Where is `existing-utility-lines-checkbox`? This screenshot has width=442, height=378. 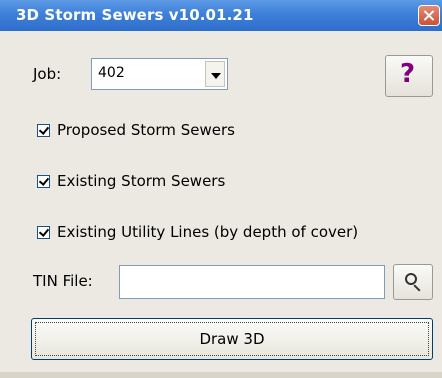
existing-utility-lines-checkbox is located at coordinates (43, 232).